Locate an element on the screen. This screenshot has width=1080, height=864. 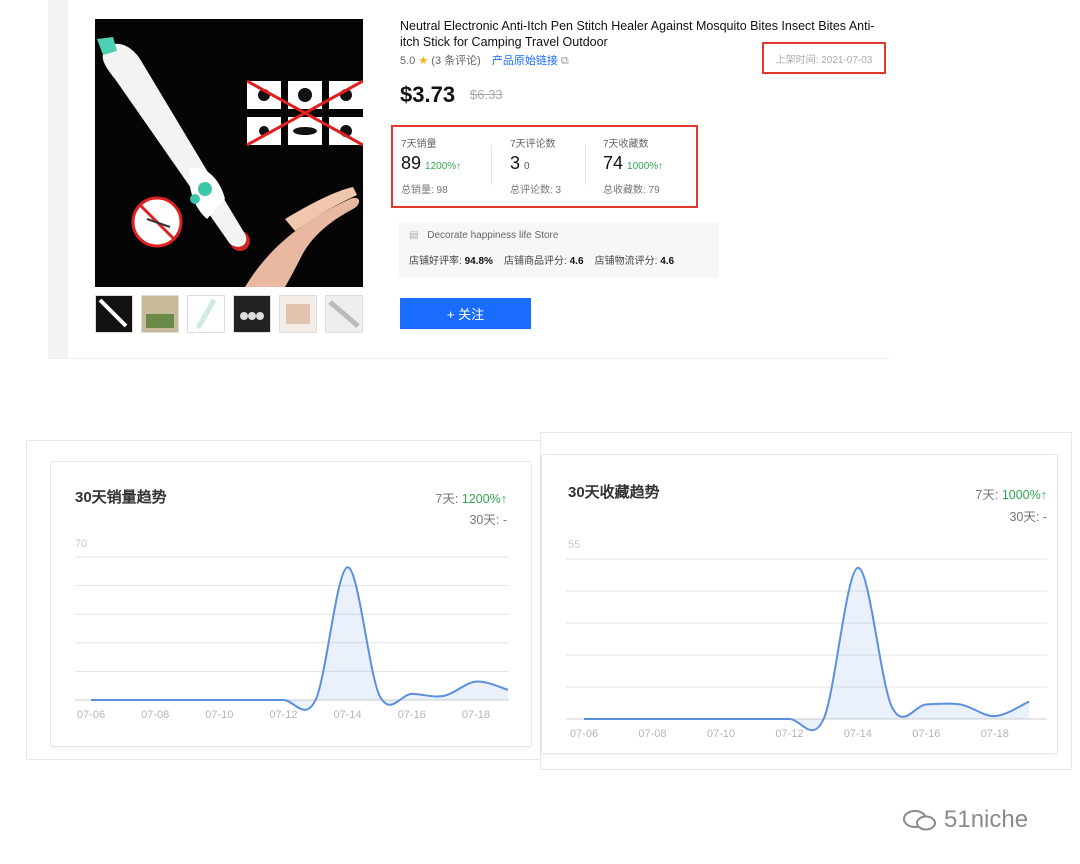
stat-total: 总销量: 98 is located at coordinates (424, 190).